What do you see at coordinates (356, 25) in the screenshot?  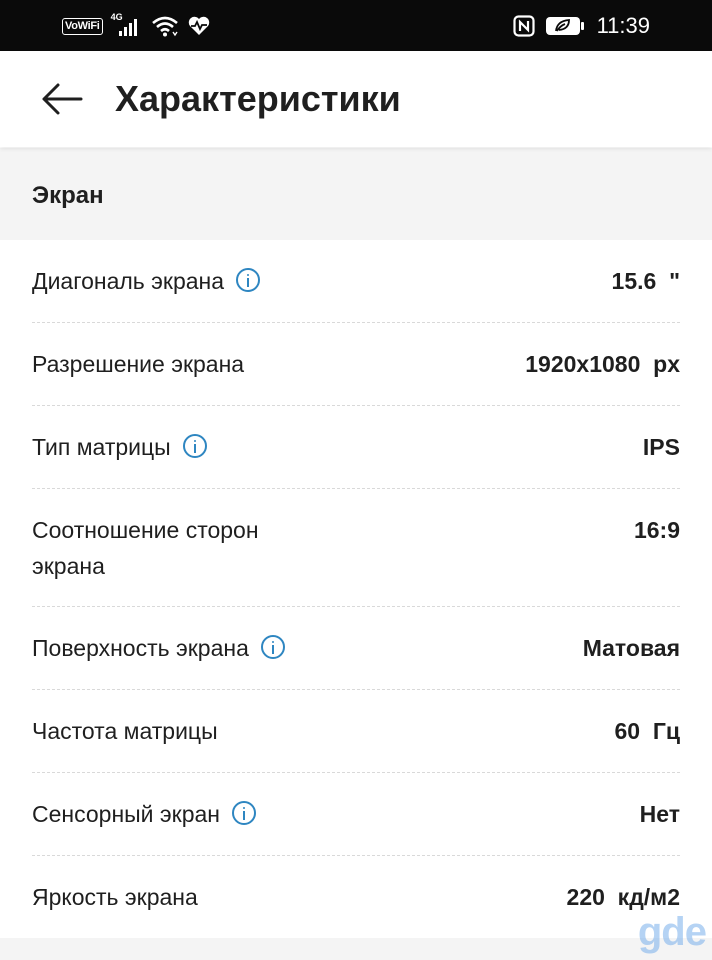 I see `status-bar: VoWiFi 4G 11:39` at bounding box center [356, 25].